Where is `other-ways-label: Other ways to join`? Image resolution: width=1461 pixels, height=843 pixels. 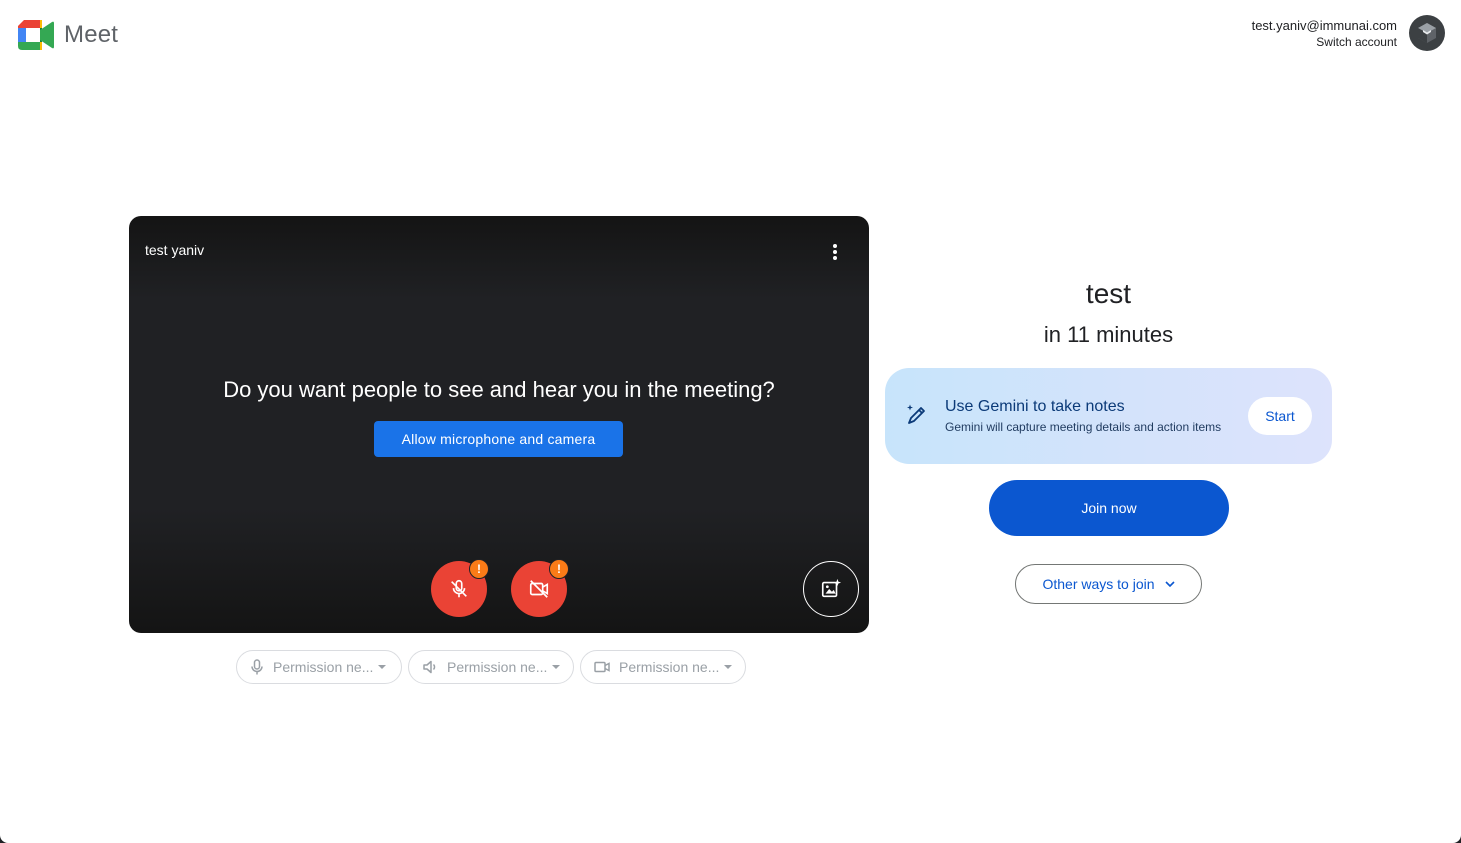
other-ways-label: Other ways to join is located at coordinates (1098, 584).